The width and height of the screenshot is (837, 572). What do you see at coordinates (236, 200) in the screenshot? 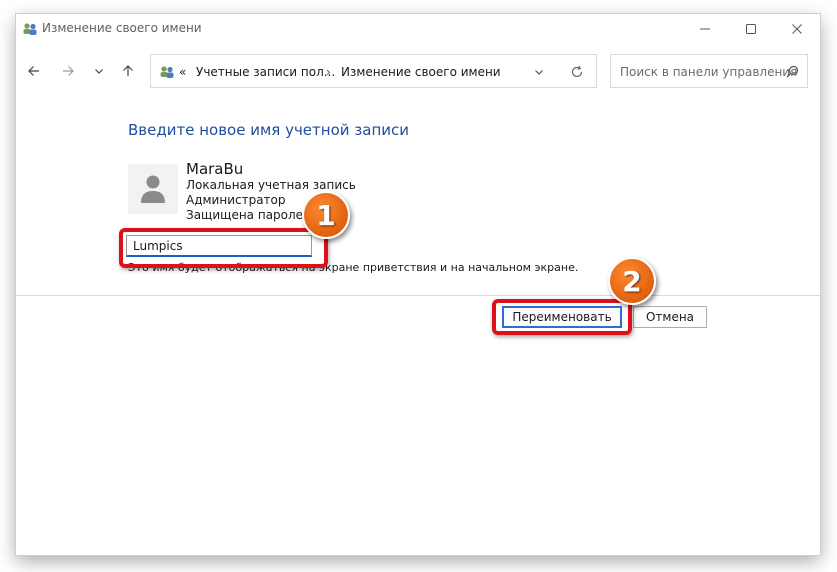
I see `account-role: Администратор` at bounding box center [236, 200].